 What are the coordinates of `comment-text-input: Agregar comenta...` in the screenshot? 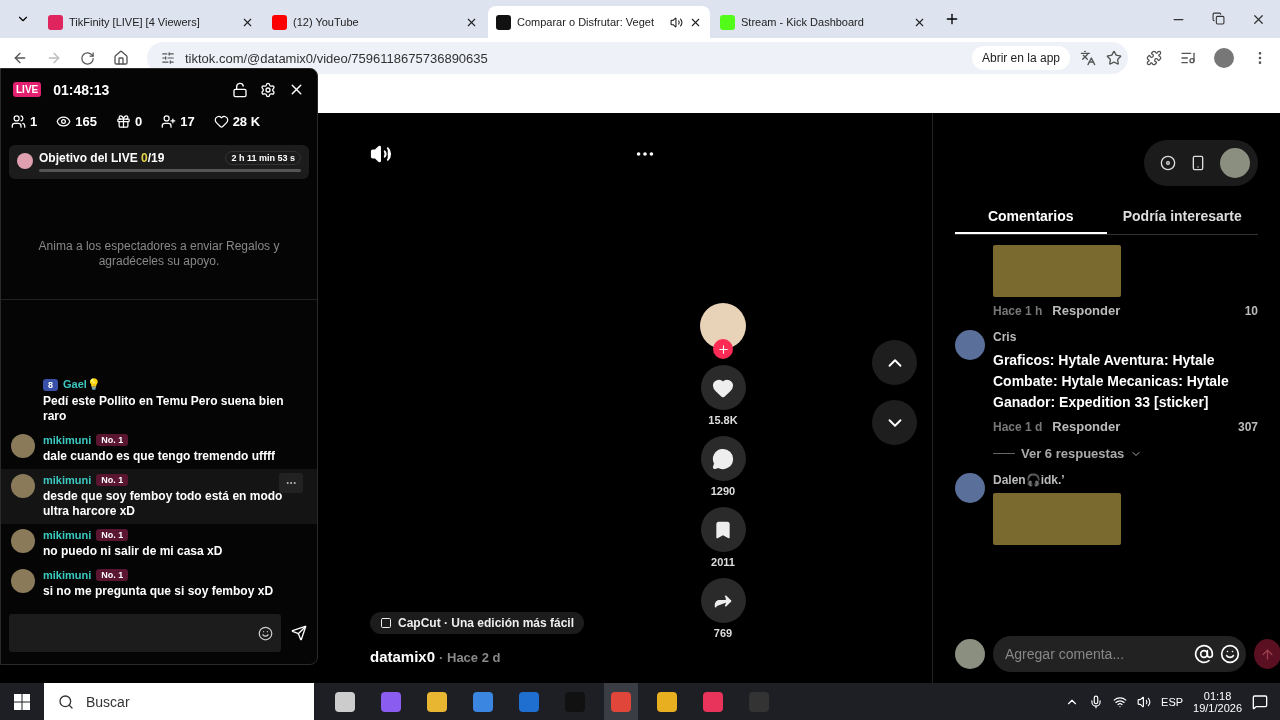 It's located at (1095, 654).